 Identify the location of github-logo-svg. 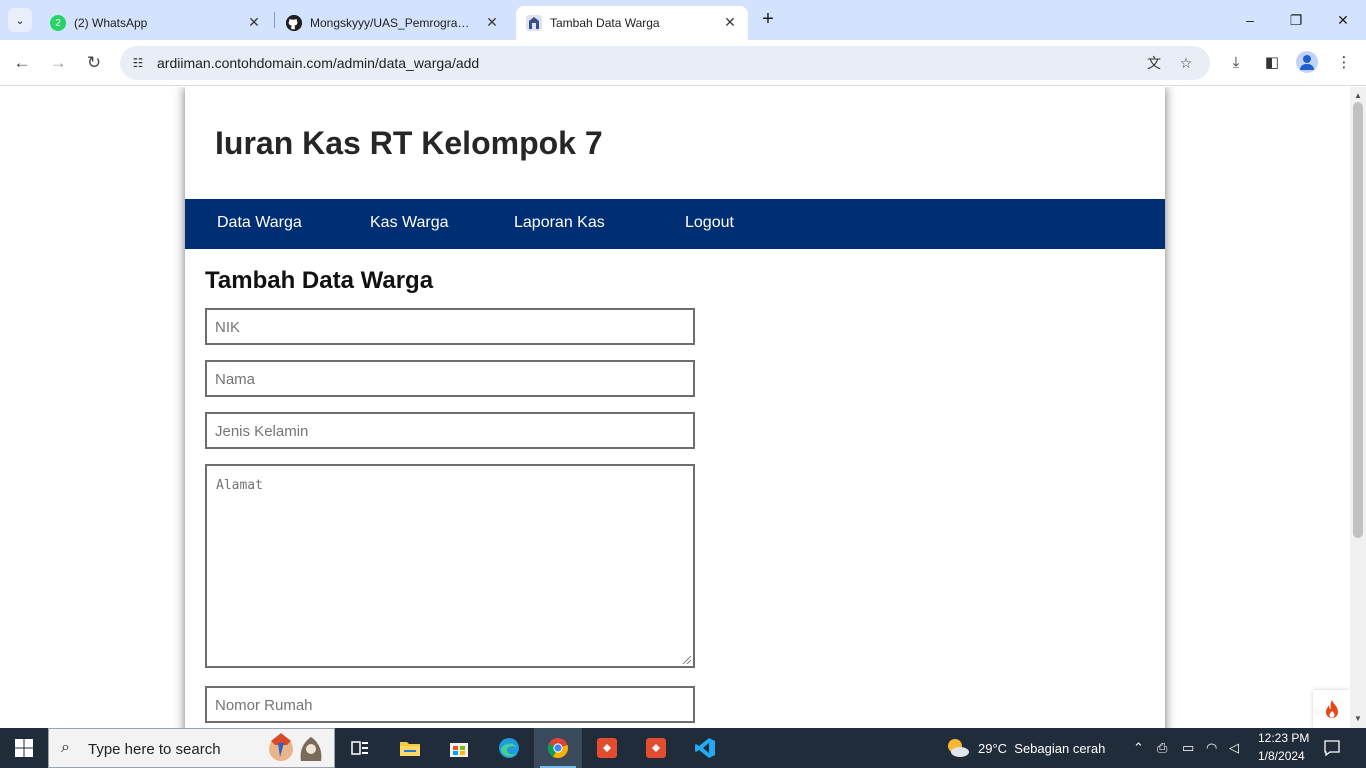
(294, 23).